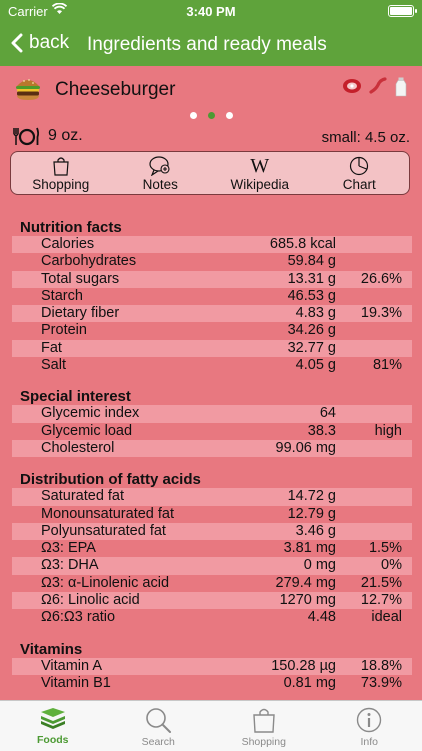 The height and width of the screenshot is (751, 422). What do you see at coordinates (86, 431) in the screenshot?
I see `nutrient-name: Glycemic load` at bounding box center [86, 431].